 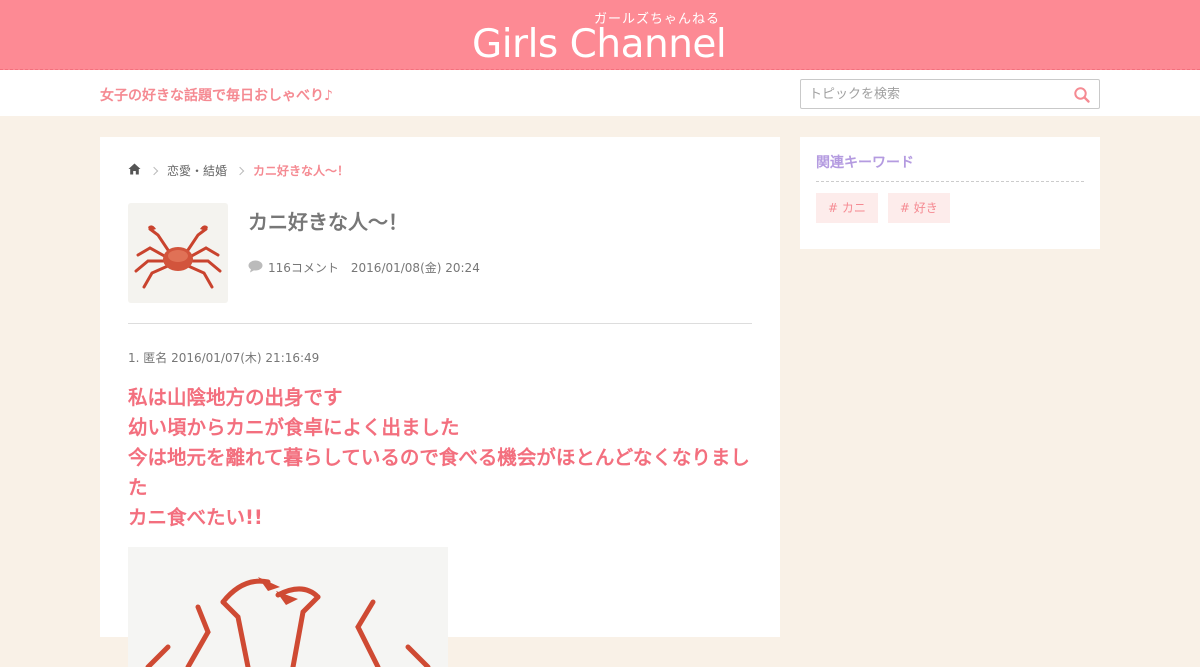 I want to click on related-keywords: 関連キーワード # カニ # 好き, so click(x=950, y=193).